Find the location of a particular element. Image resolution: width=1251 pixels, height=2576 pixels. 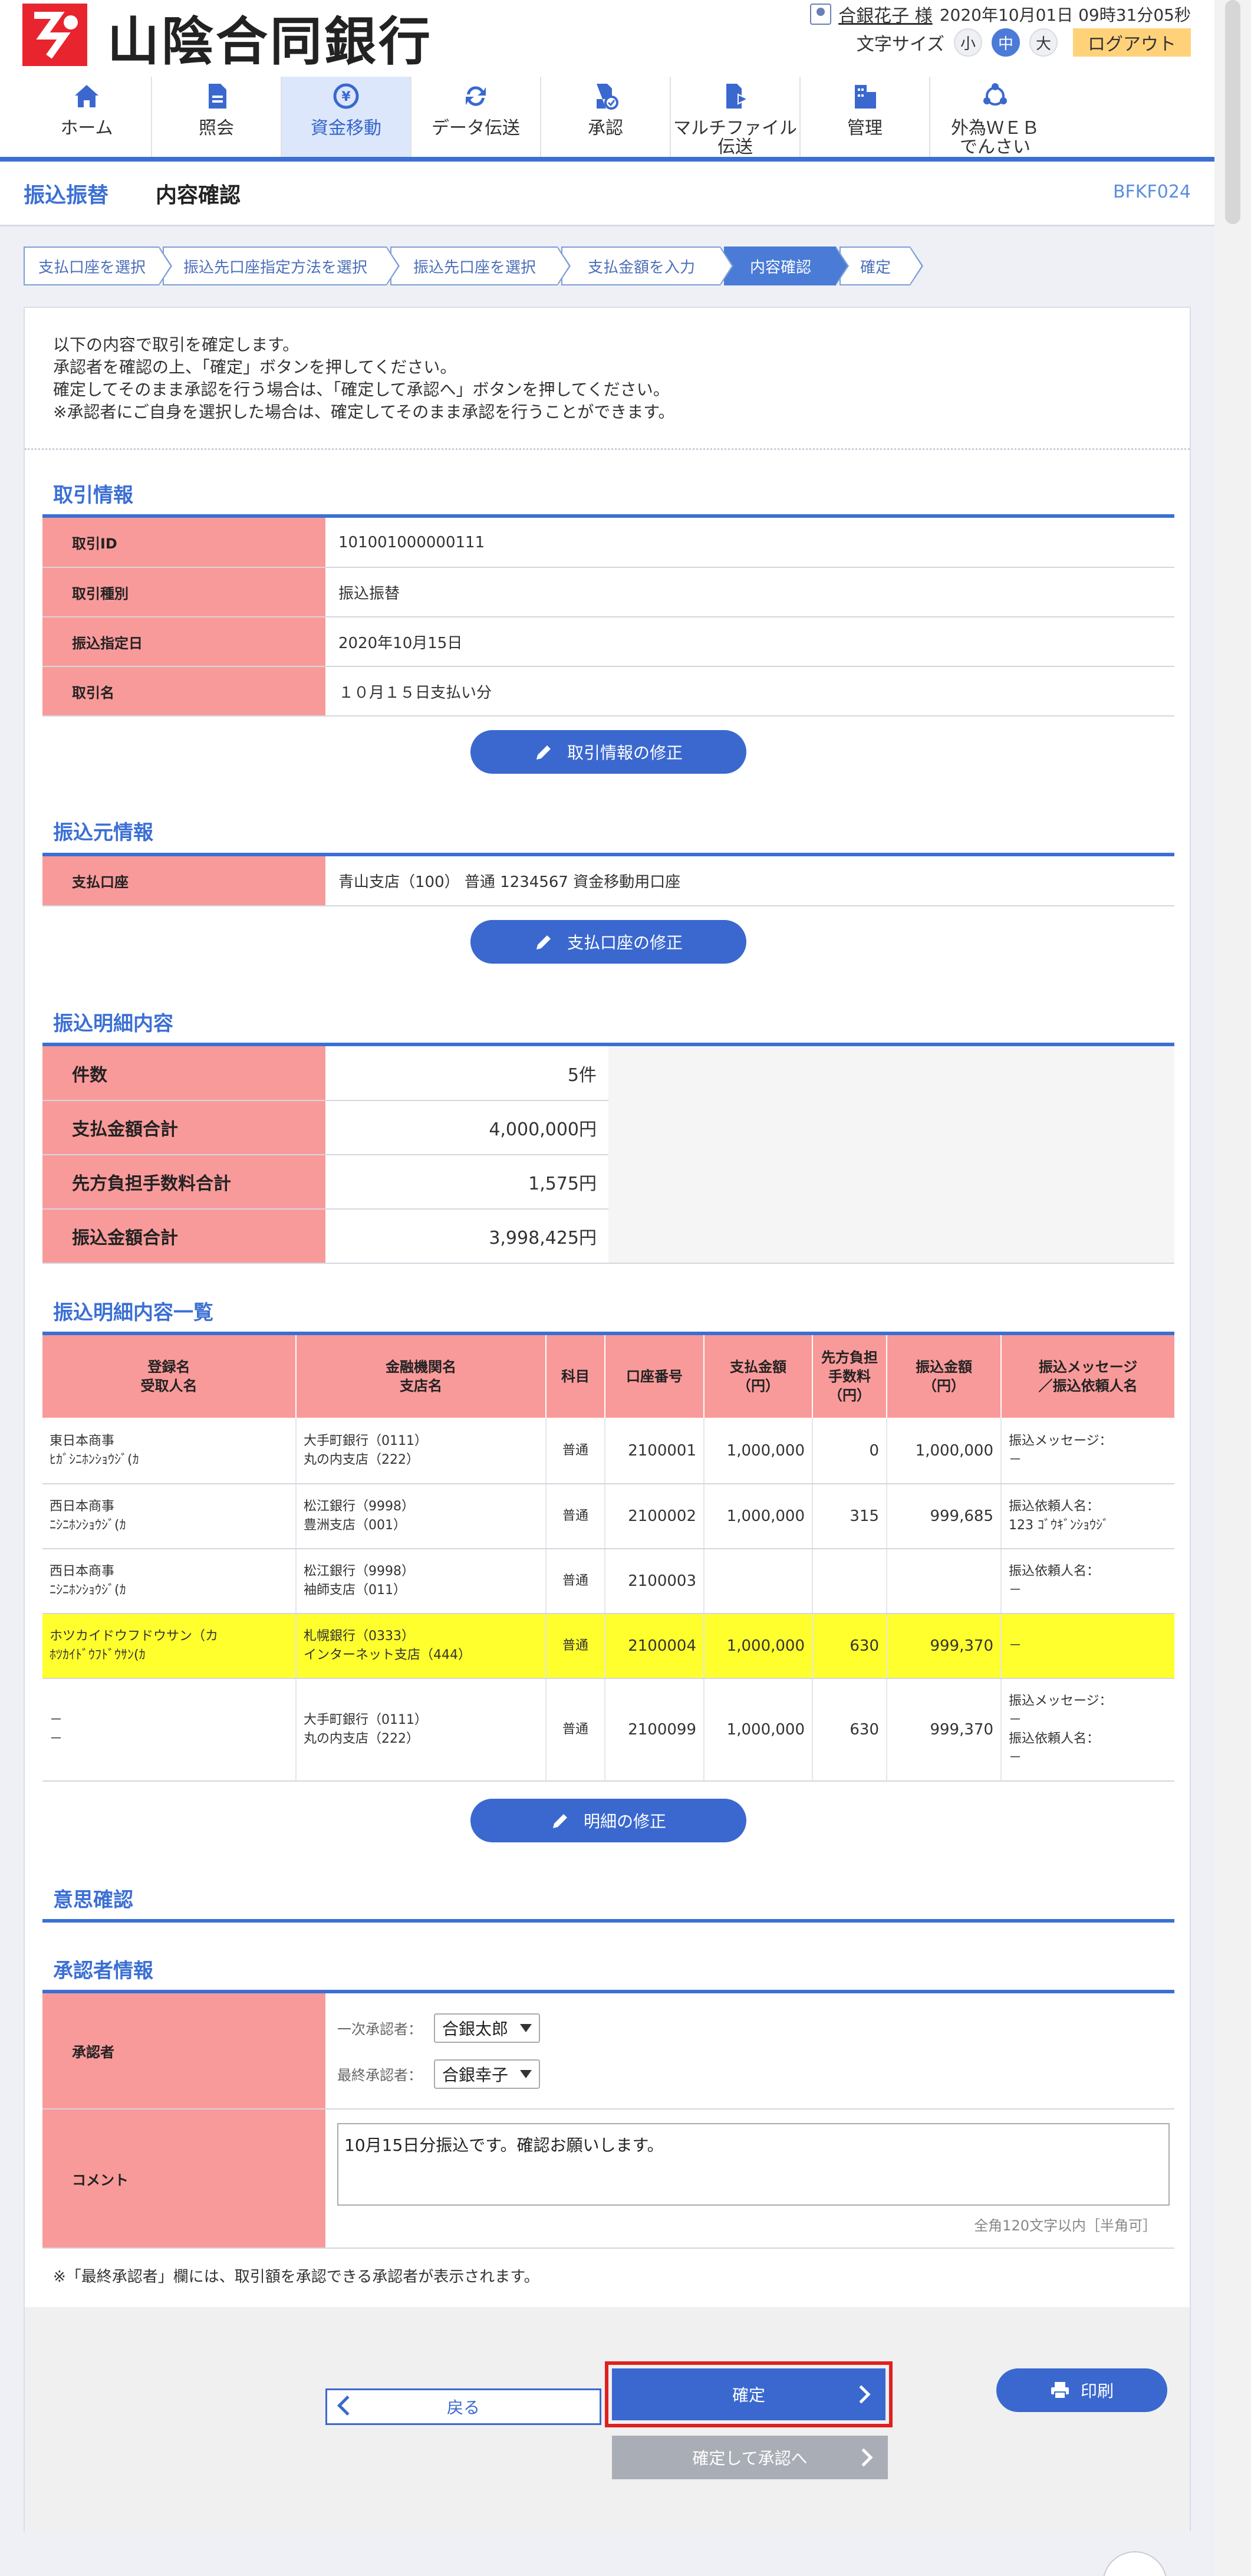

step-3: 振込先口座を選択 is located at coordinates (480, 266).